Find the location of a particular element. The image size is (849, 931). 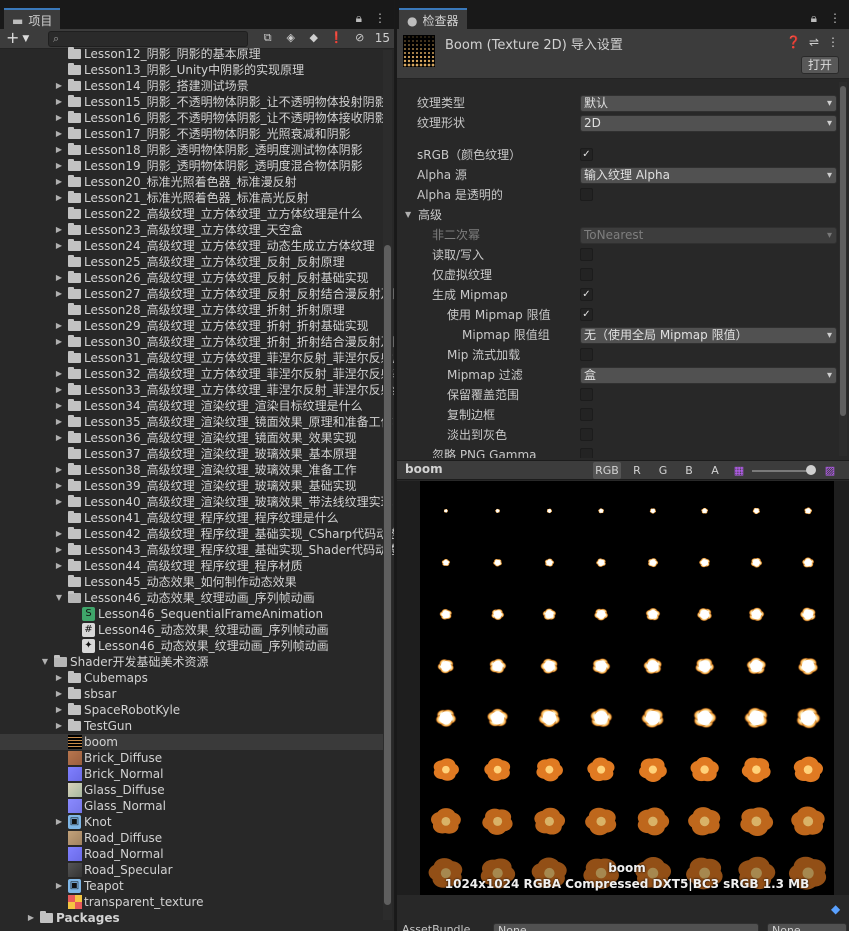

tree-item: ▶ SpaceRobotKyle is located at coordinates (191, 710).